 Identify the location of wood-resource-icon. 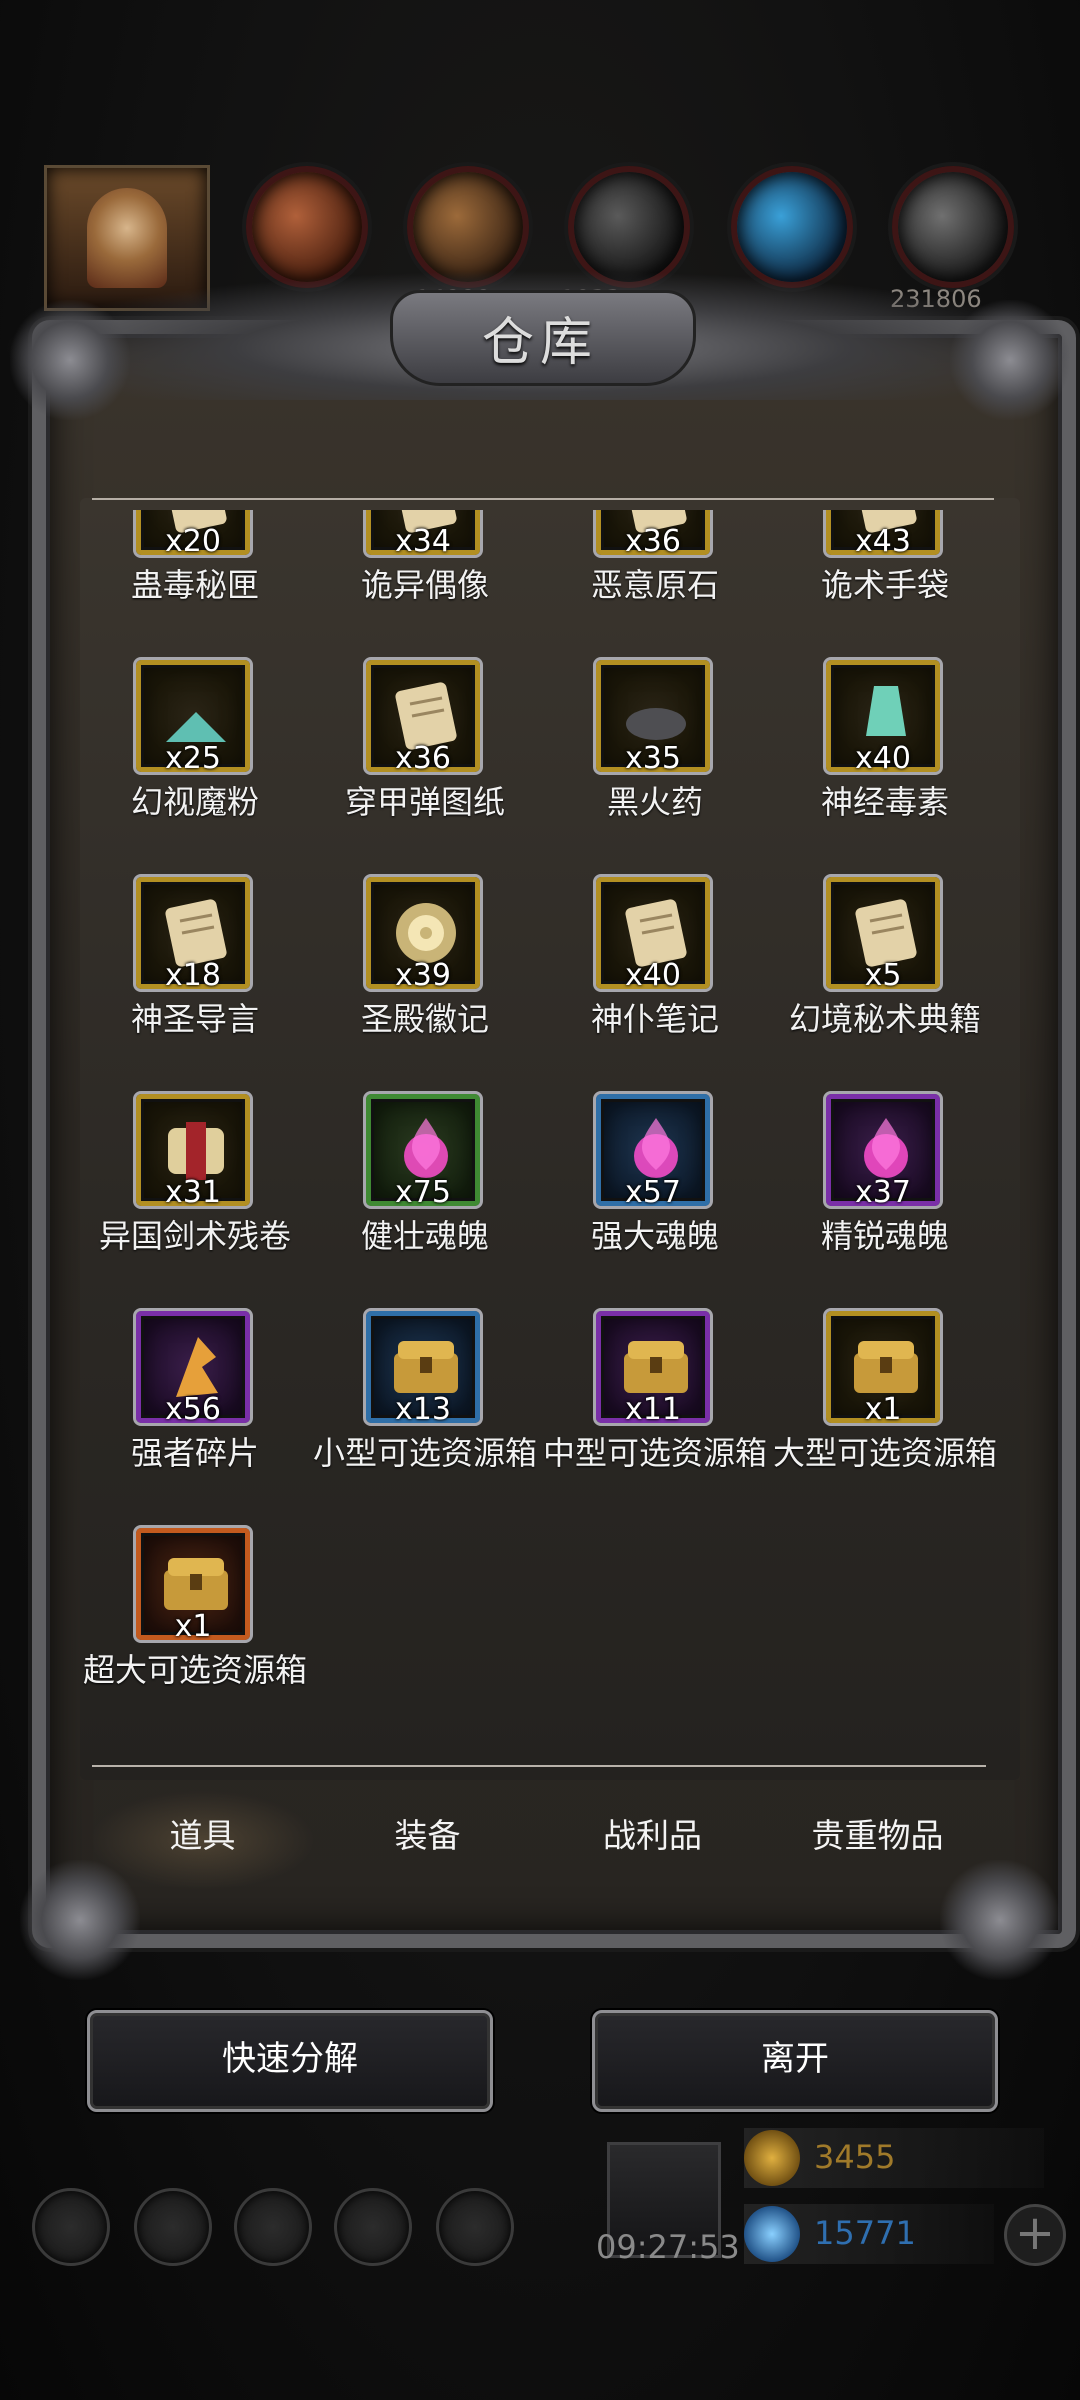
(468, 227).